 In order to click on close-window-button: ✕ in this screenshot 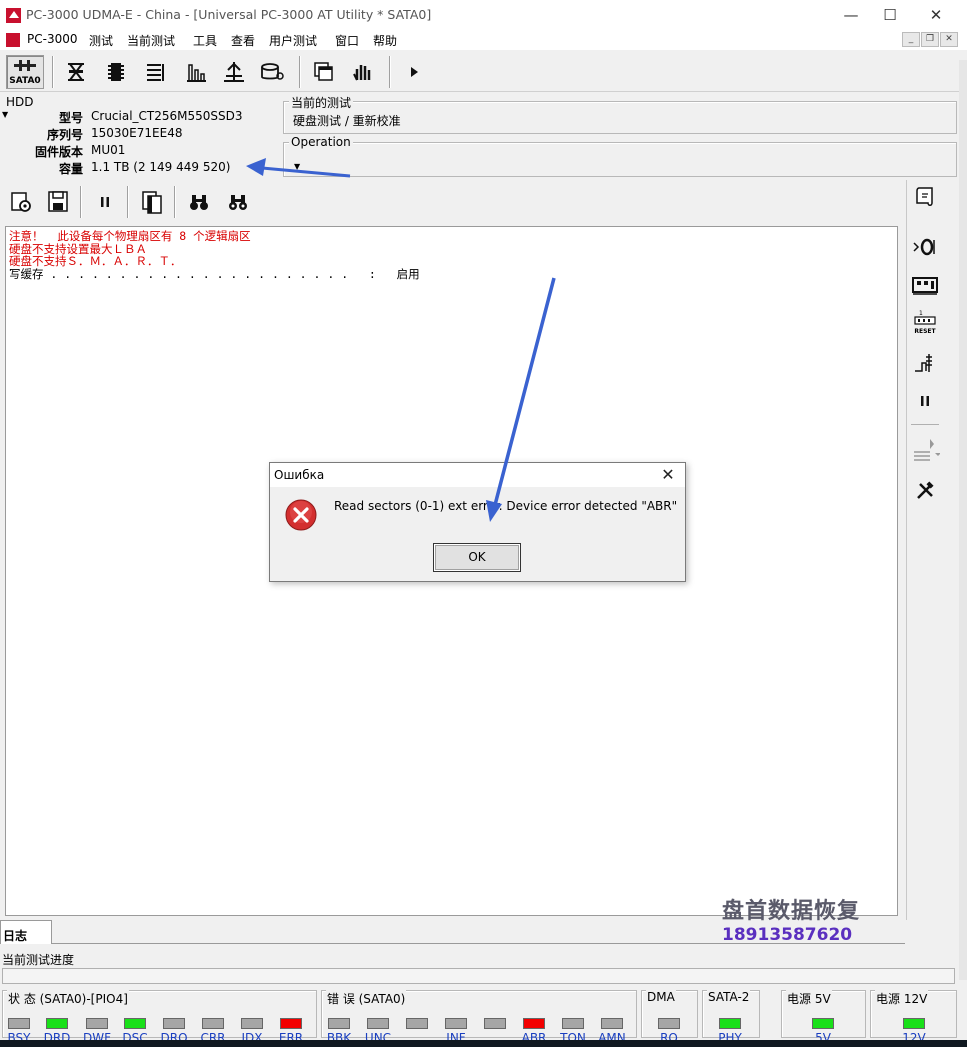, I will do `click(936, 15)`.